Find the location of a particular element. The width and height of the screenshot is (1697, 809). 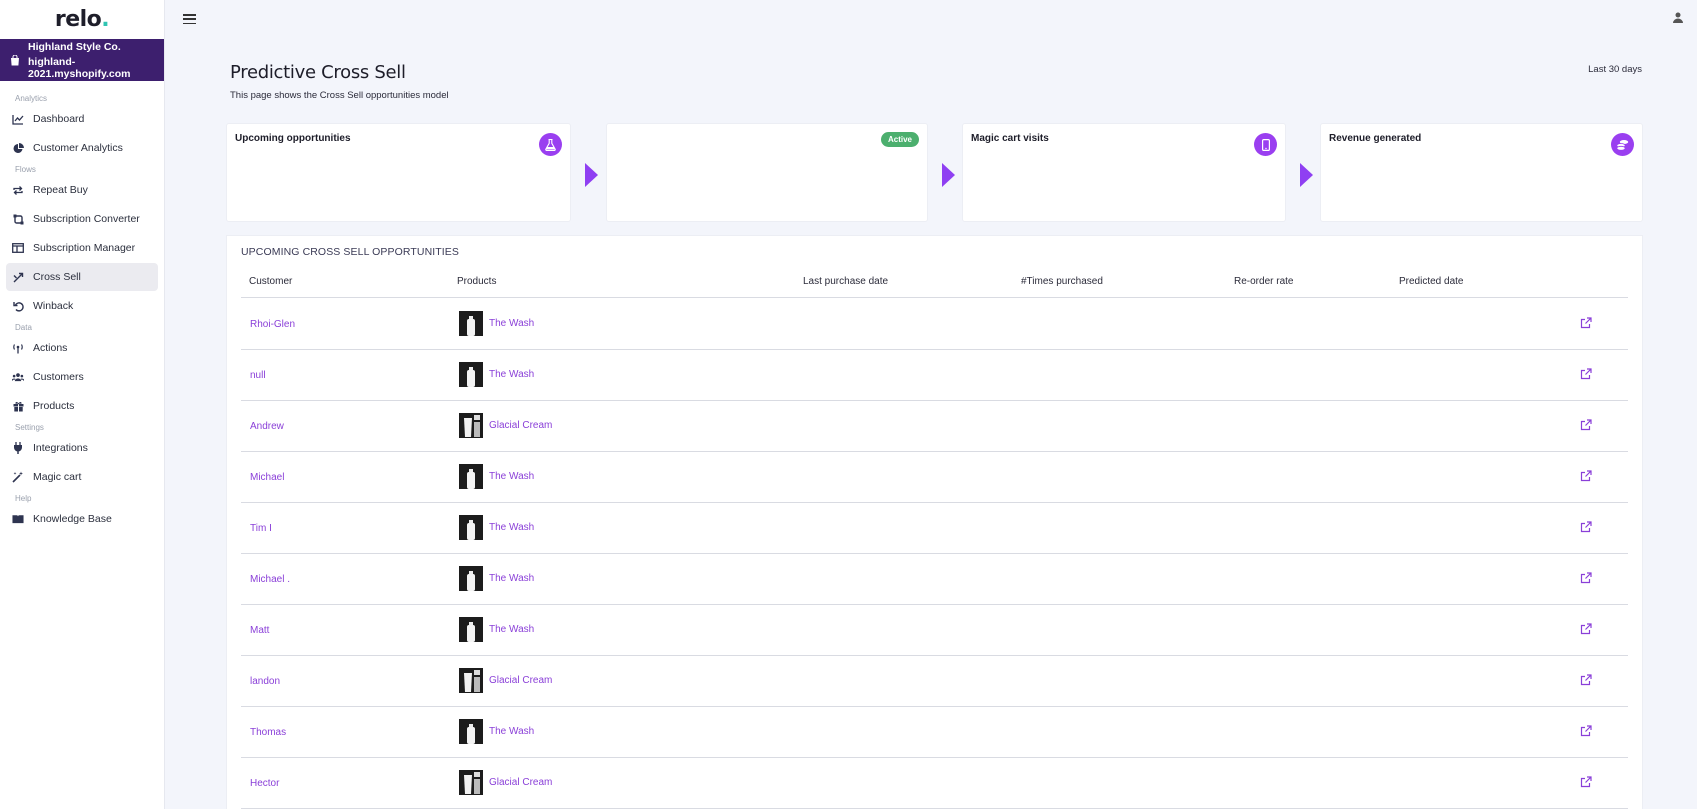

customer-link: Hector is located at coordinates (264, 783).